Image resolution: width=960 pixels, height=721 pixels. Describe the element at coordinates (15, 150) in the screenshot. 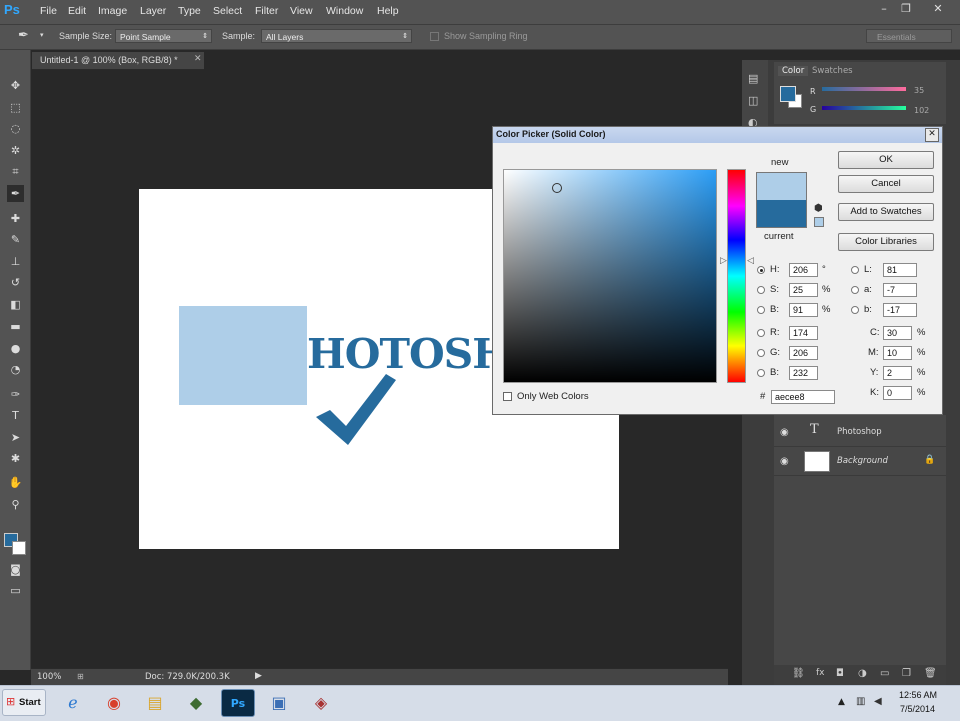

I see `quick-select-tool-icon: ✲` at that location.